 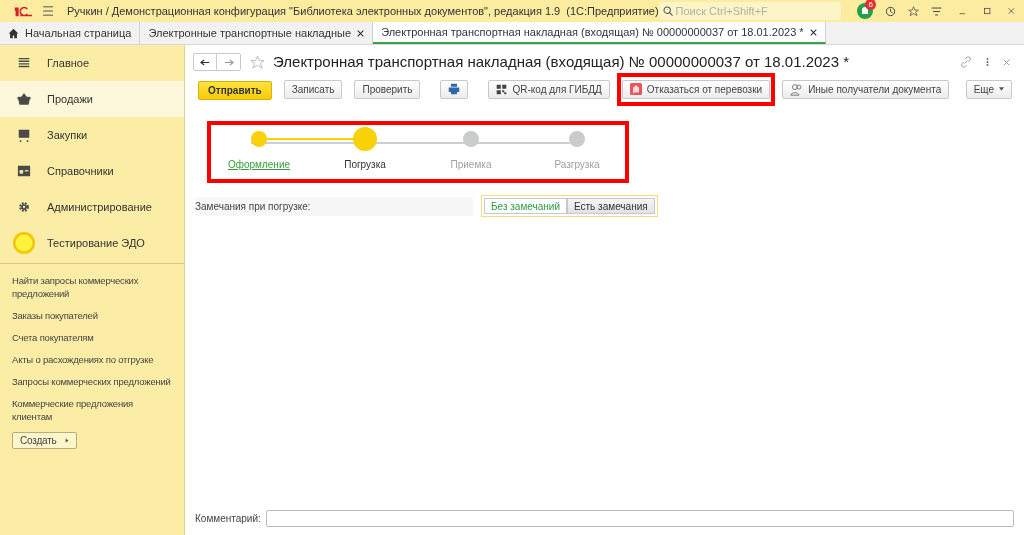 What do you see at coordinates (599, 33) in the screenshot?
I see `tab: Электронная транспортная накладная (входящая) № 00000000037 от 18.01.2023 *` at bounding box center [599, 33].